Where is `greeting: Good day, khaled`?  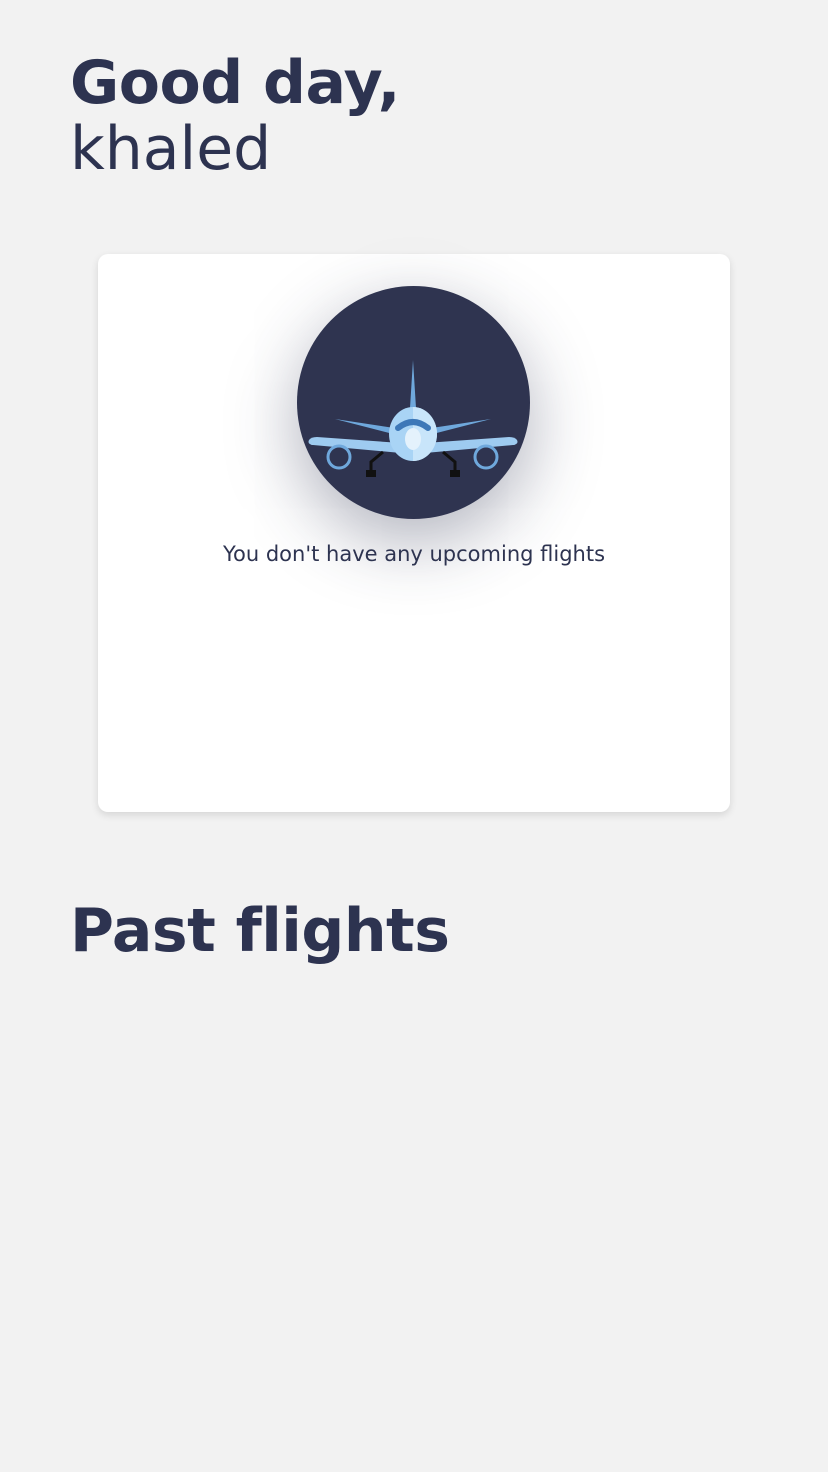
greeting: Good day, khaled is located at coordinates (235, 114).